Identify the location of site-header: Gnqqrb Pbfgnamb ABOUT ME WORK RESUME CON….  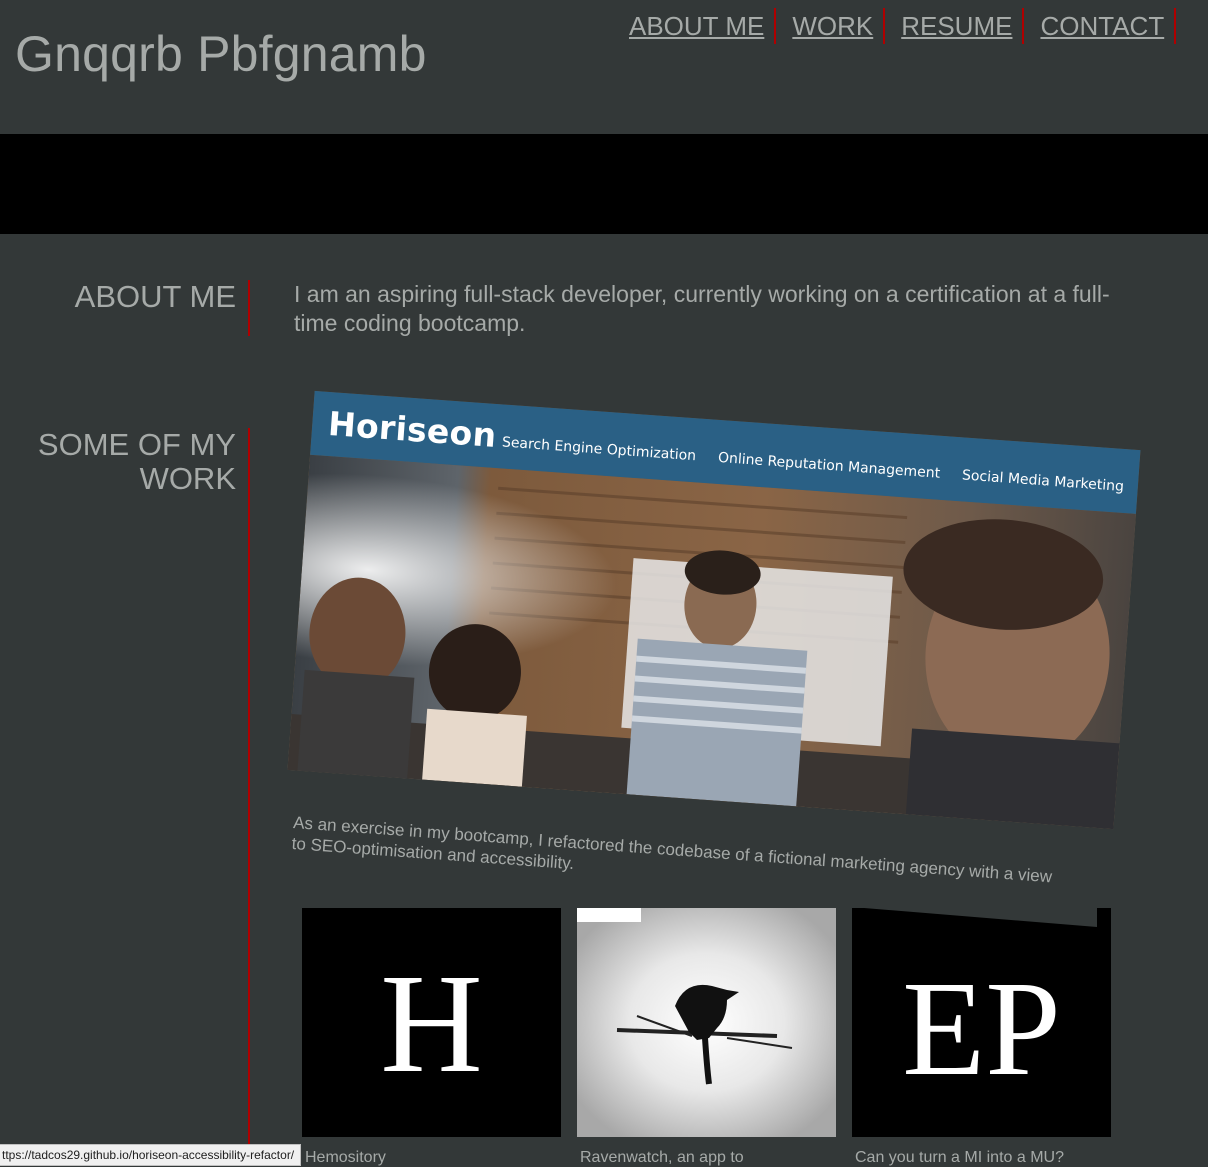
(604, 67).